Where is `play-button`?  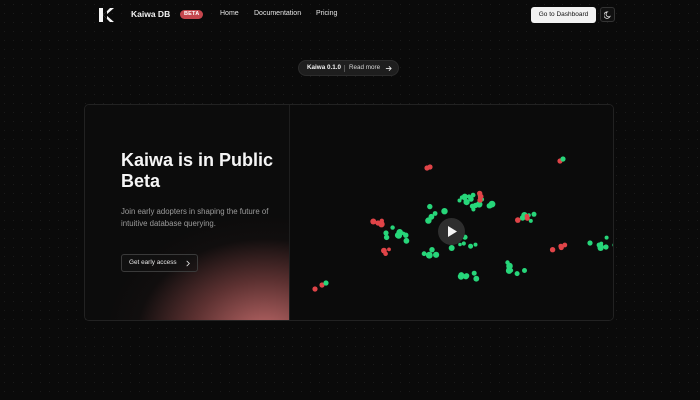
play-button is located at coordinates (451, 231).